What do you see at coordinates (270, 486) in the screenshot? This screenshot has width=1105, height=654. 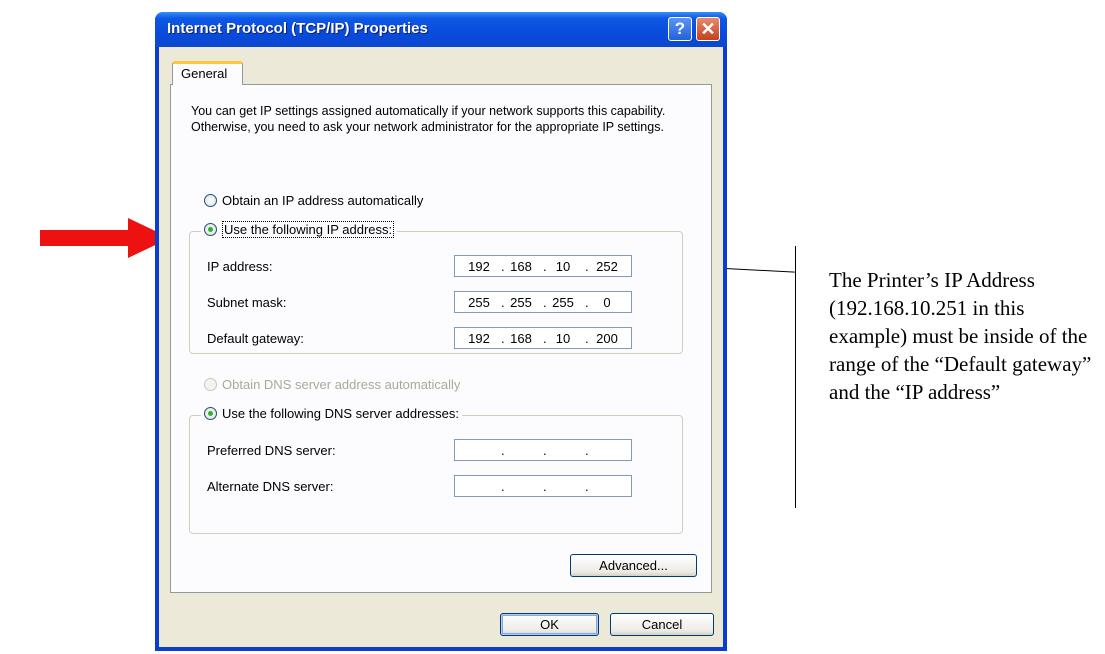 I see `alternate-dns-label: Alternate DNS server:` at bounding box center [270, 486].